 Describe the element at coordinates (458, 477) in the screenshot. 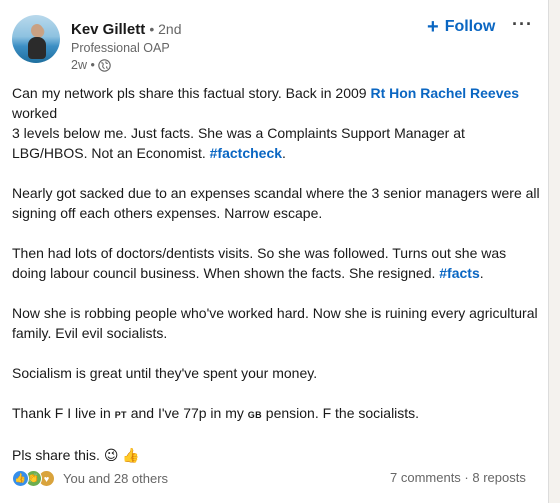

I see `comments-reposts-stats: 7 comments · 8 reposts` at that location.